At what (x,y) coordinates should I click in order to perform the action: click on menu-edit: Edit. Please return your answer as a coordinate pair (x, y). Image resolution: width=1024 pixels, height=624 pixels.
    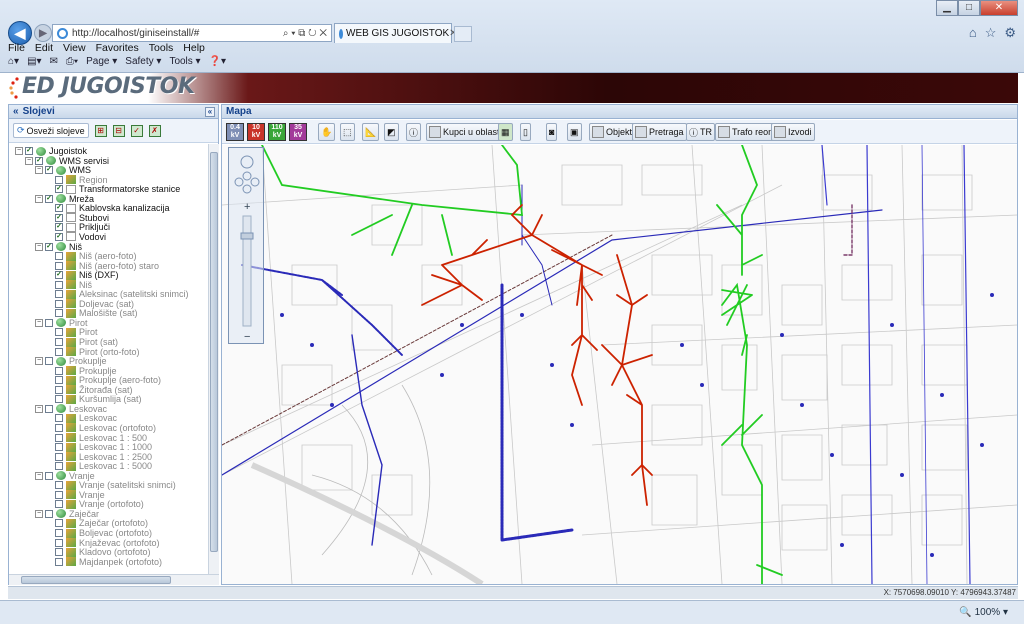
    Looking at the image, I should click on (44, 48).